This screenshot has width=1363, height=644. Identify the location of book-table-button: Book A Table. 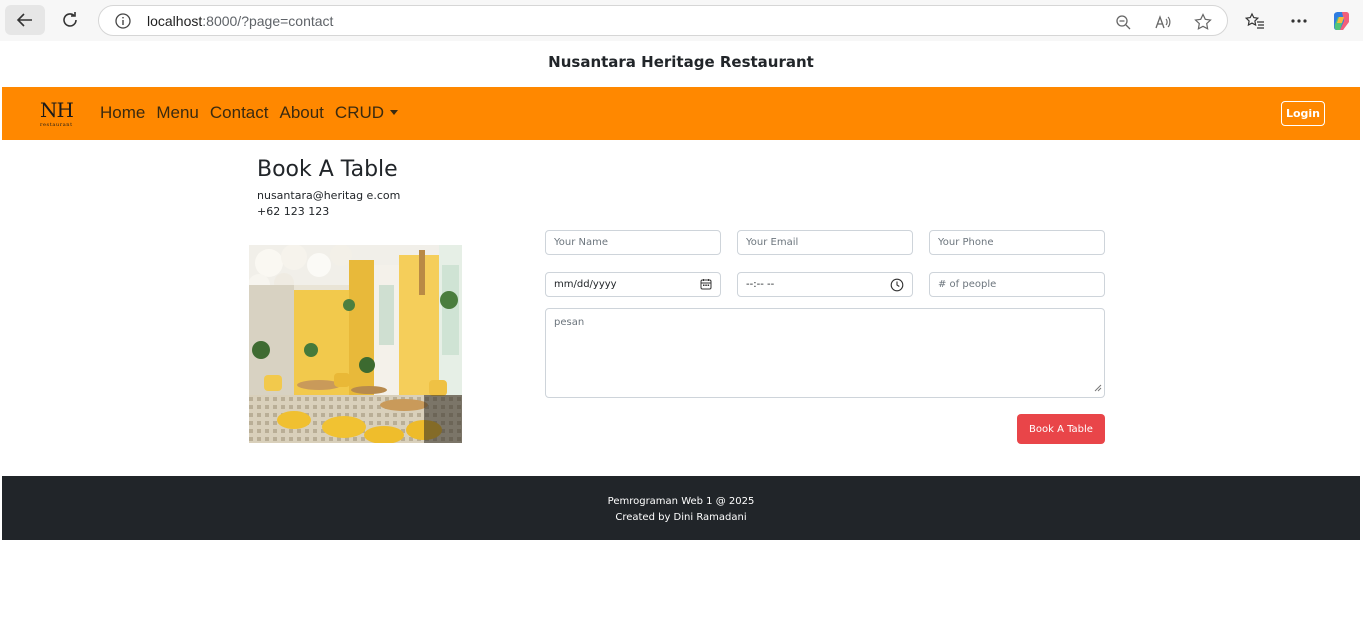
(1061, 429).